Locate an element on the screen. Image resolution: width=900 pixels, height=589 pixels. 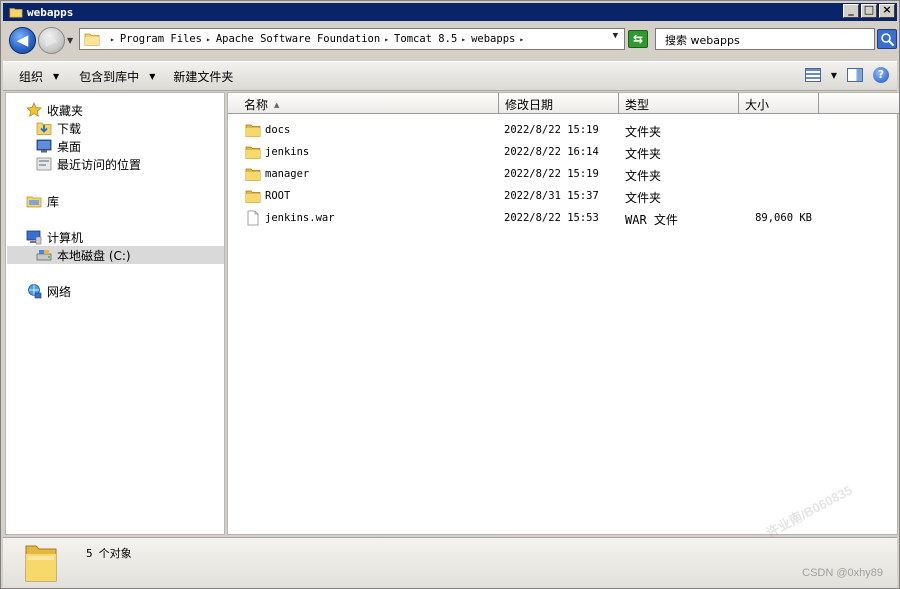
item-count-number: 5 is located at coordinates (89, 553).